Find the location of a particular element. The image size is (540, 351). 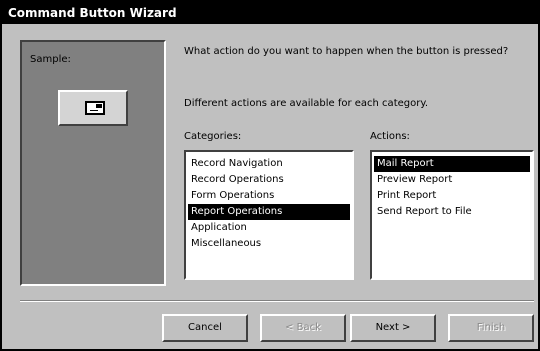

category-item-application: Application is located at coordinates (269, 228).